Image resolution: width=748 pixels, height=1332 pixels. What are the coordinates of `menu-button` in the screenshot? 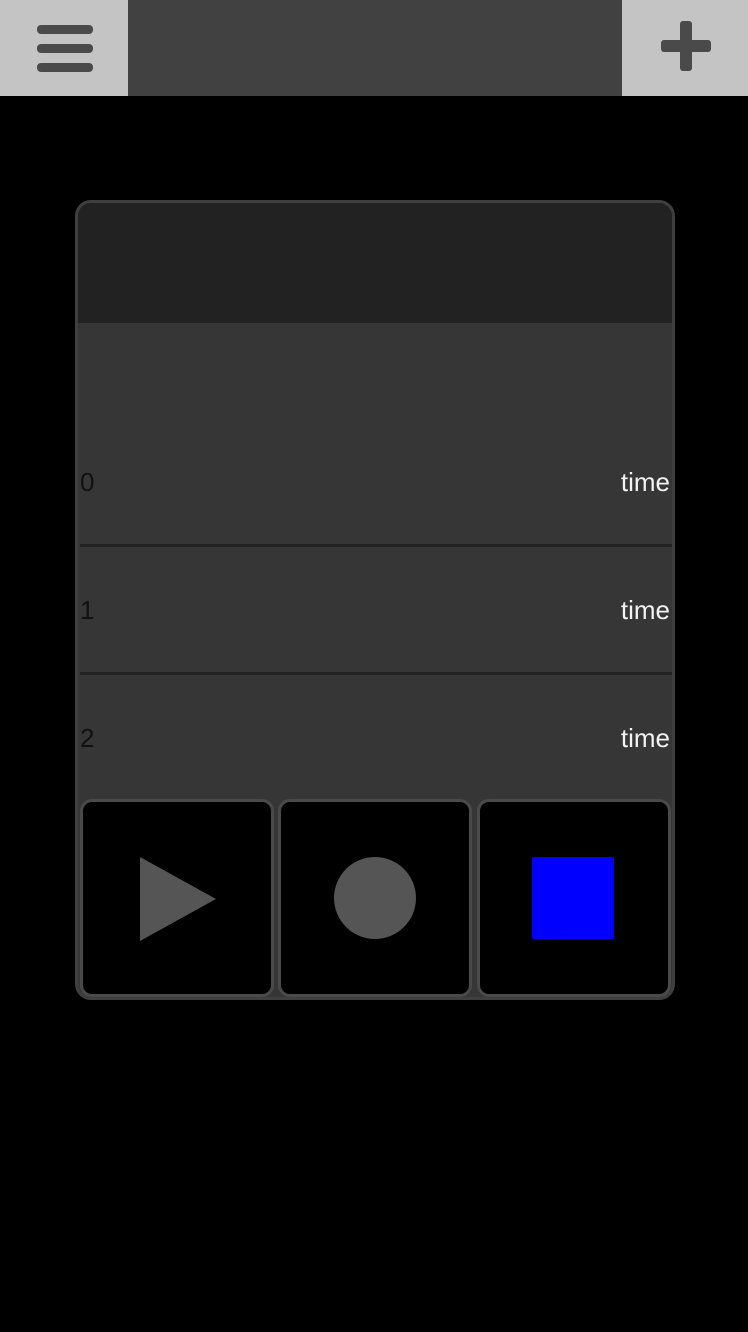 It's located at (64, 48).